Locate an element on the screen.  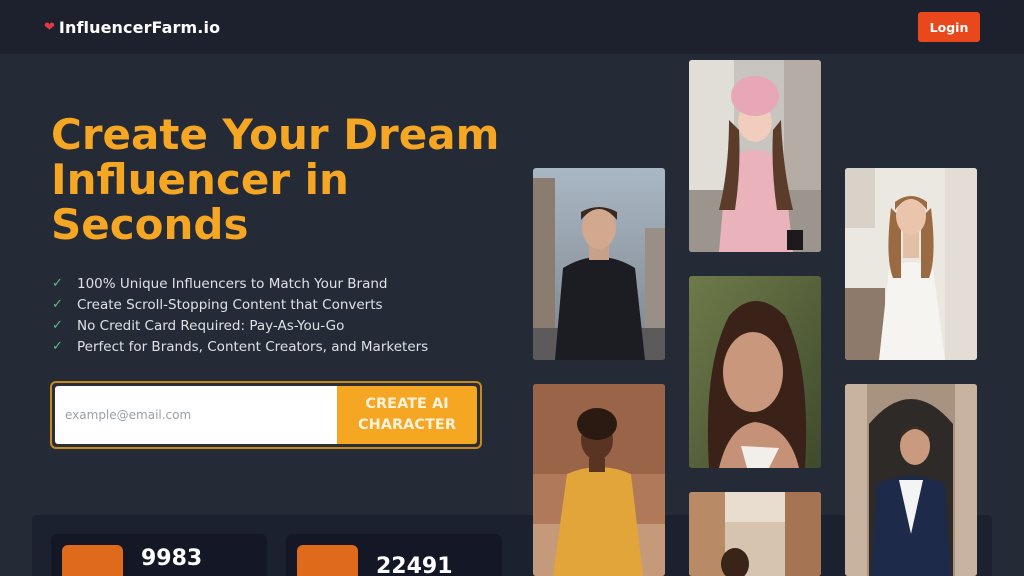
brand-name: InfluencerFarm.io is located at coordinates (139, 27).